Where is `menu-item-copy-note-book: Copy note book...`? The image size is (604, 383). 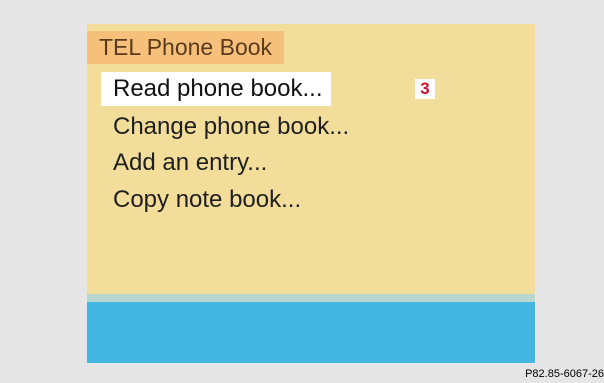
menu-item-copy-note-book: Copy note book... is located at coordinates (205, 200).